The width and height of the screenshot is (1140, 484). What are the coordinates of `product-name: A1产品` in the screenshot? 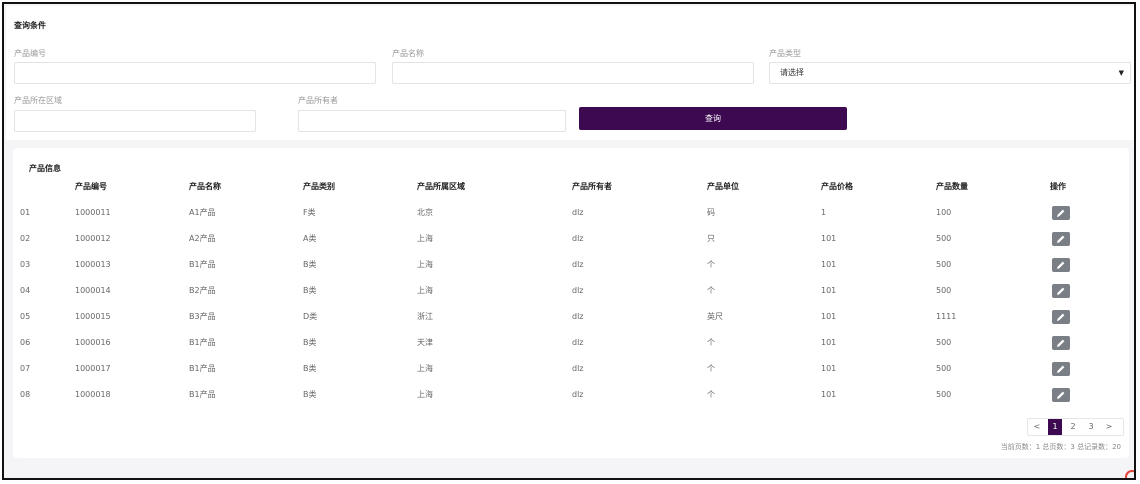 It's located at (202, 212).